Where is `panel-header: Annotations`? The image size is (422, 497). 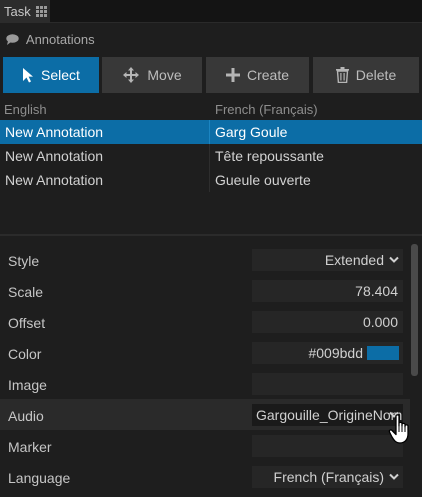
panel-header: Annotations is located at coordinates (211, 39).